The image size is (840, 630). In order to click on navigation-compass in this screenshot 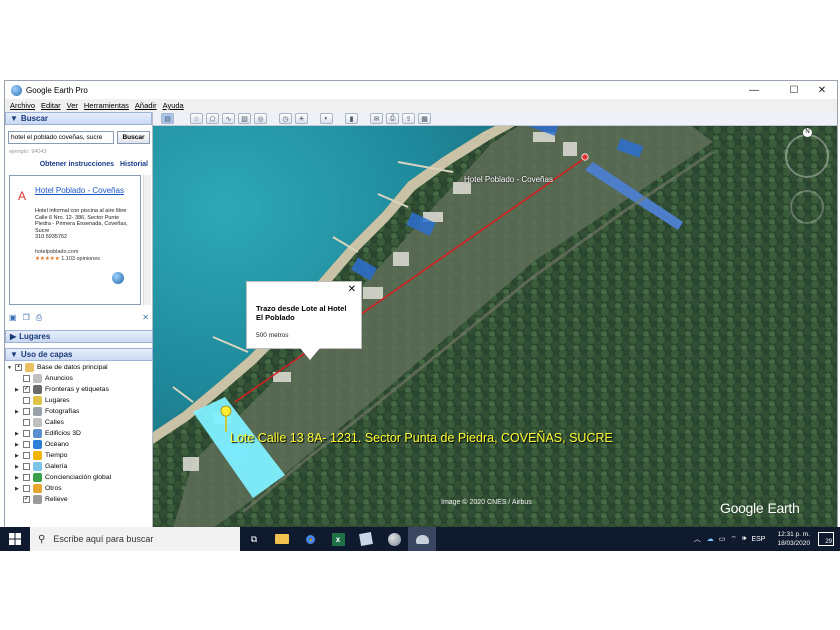, I will do `click(807, 156)`.